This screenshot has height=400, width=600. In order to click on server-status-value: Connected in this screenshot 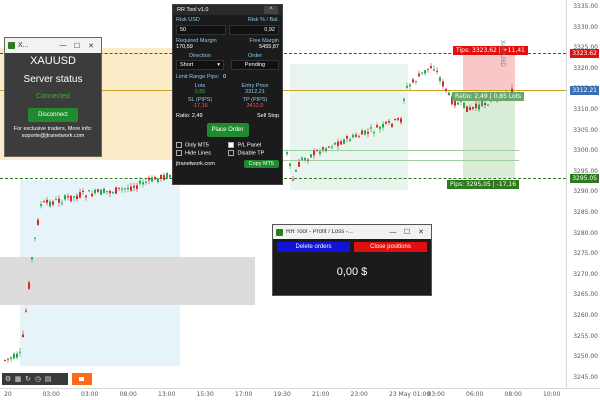, I will do `click(53, 96)`.